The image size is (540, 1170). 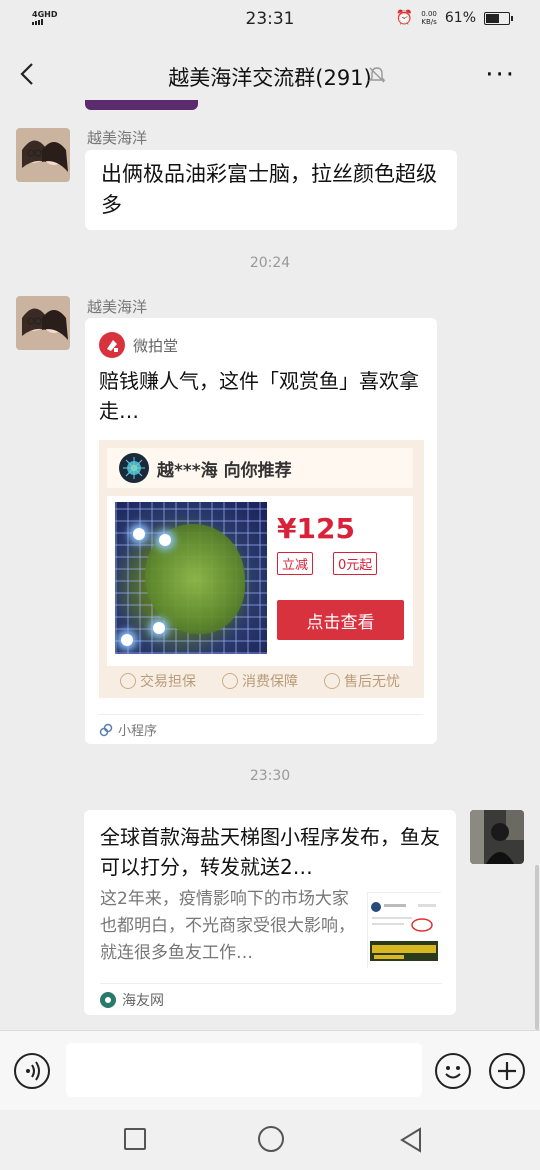 I want to click on smile-face-icon, so click(x=453, y=1072).